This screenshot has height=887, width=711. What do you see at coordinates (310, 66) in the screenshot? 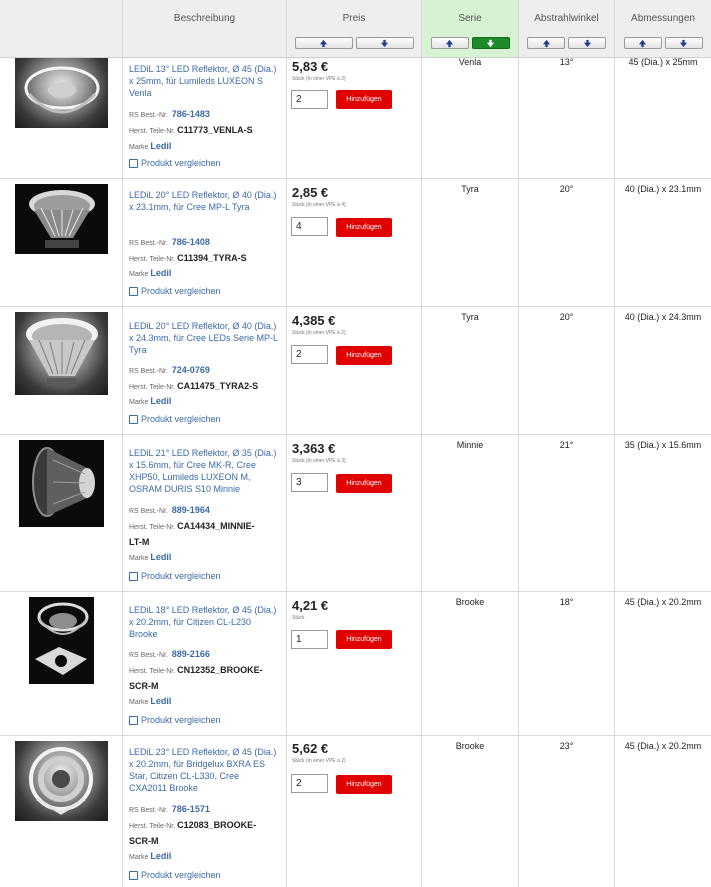
I see `price: 5,83 €` at bounding box center [310, 66].